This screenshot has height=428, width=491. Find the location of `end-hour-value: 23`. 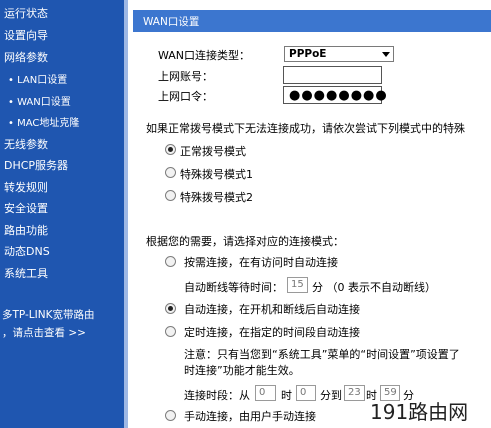

end-hour-value: 23 is located at coordinates (354, 392).